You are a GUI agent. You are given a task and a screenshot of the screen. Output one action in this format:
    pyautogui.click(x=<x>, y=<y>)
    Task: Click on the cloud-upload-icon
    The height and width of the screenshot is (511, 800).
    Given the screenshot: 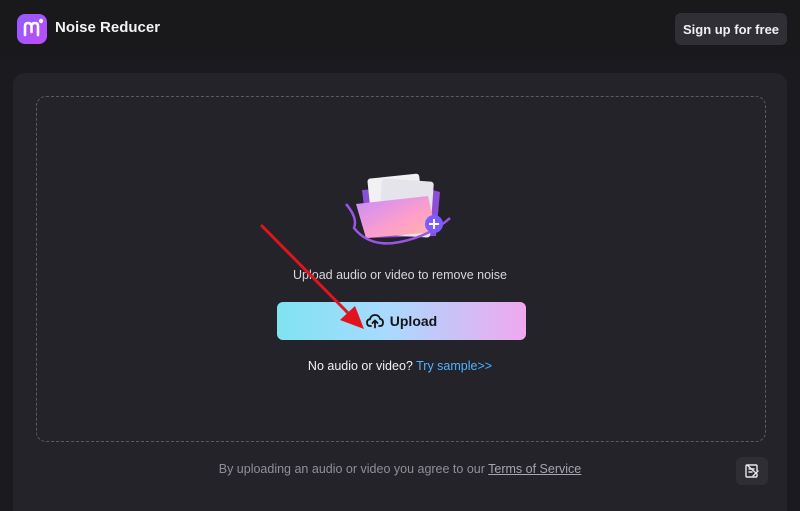 What is the action you would take?
    pyautogui.click(x=374, y=321)
    